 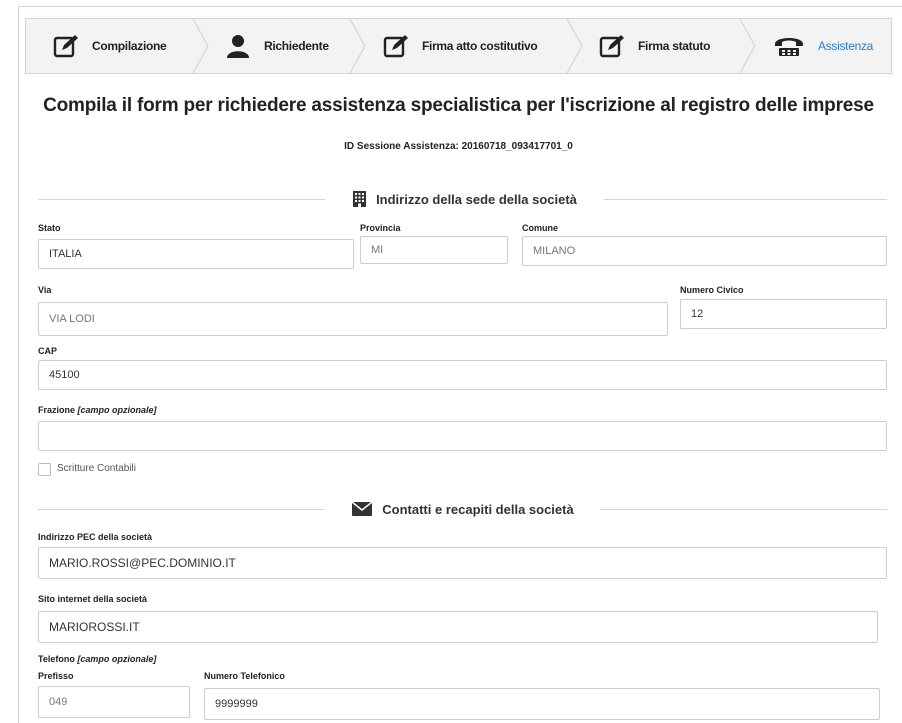 I want to click on numero-civico-label: Numero Civico, so click(x=712, y=290).